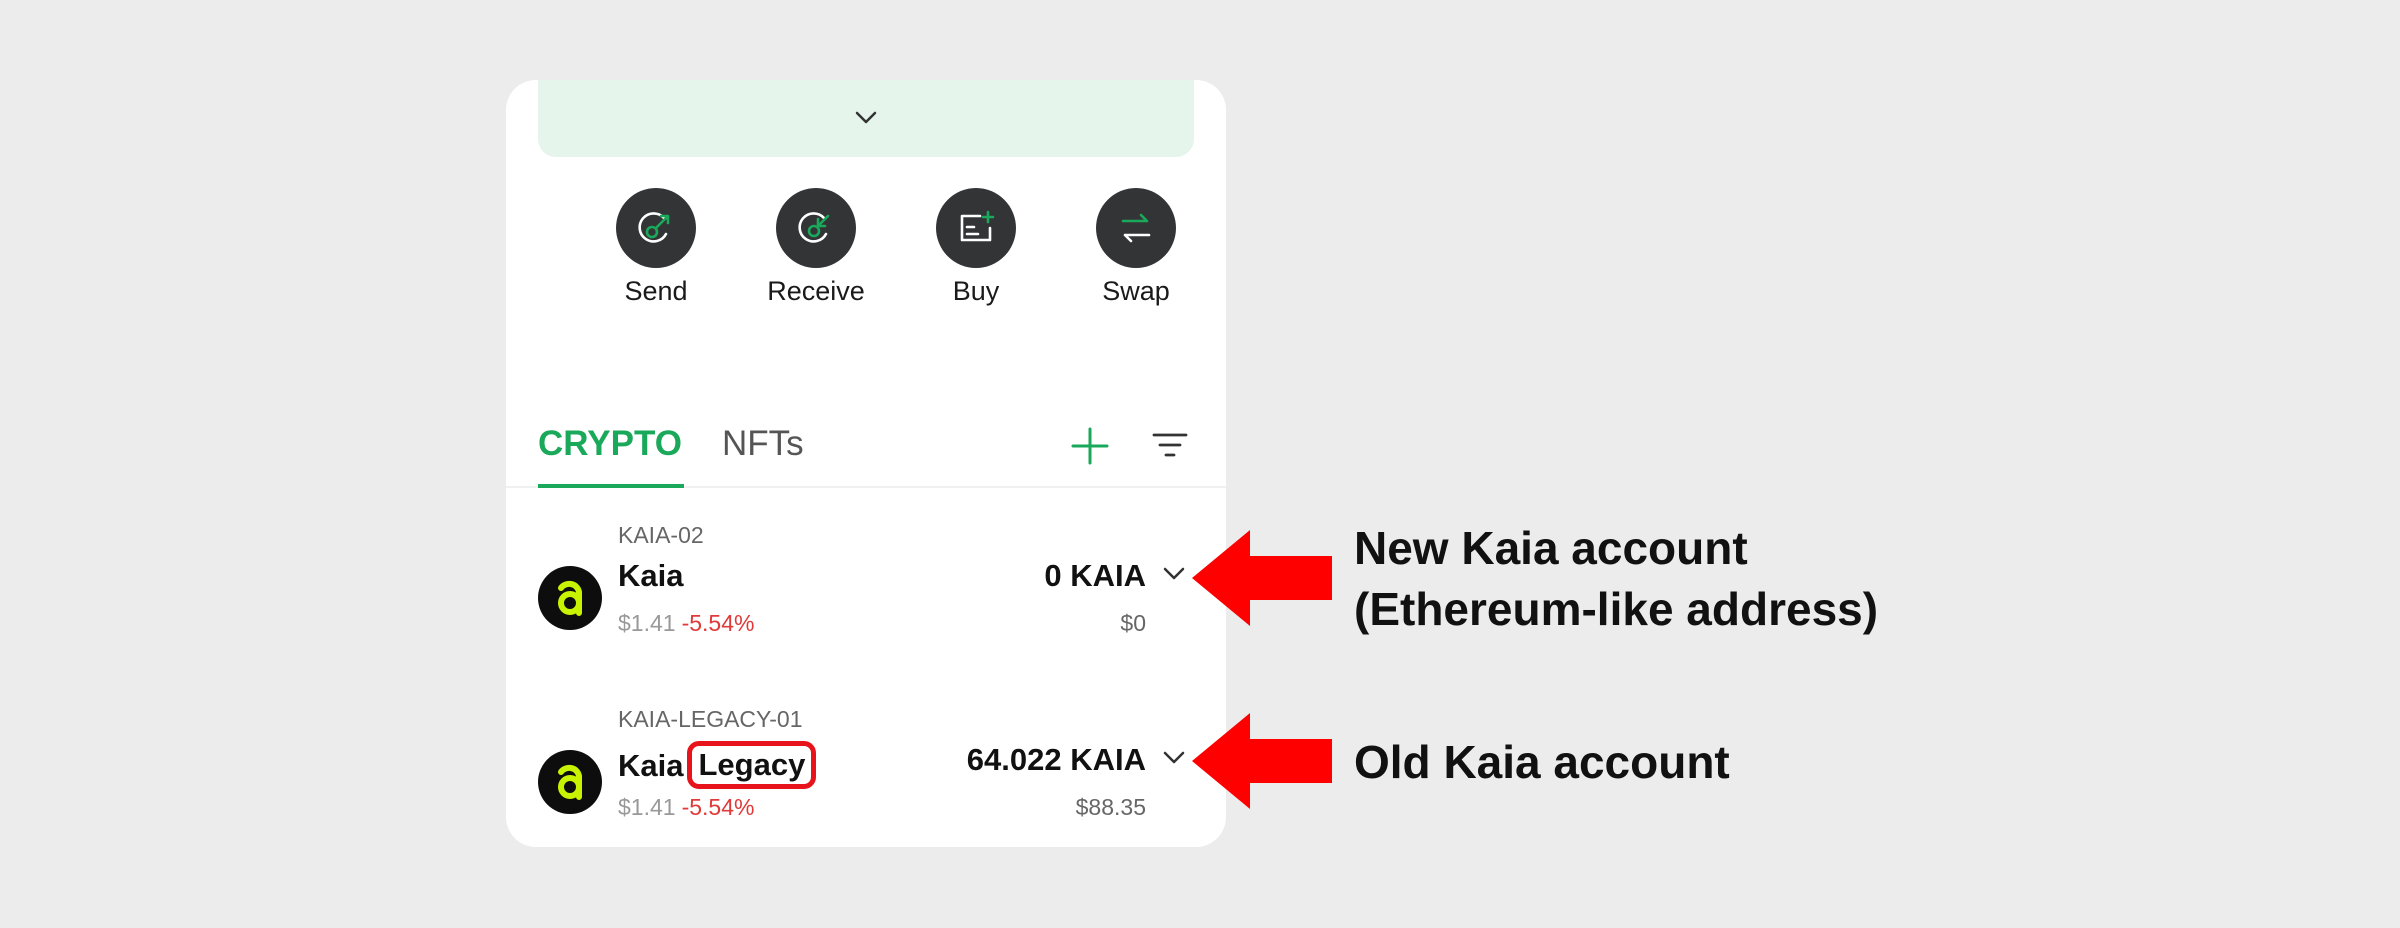 The height and width of the screenshot is (928, 2400). I want to click on filter-icon, so click(1170, 446).